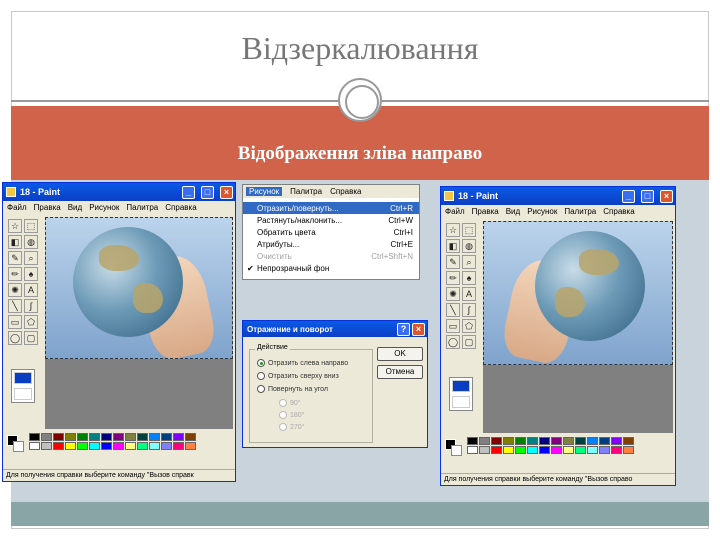  What do you see at coordinates (403, 329) in the screenshot?
I see `help-button: ?` at bounding box center [403, 329].